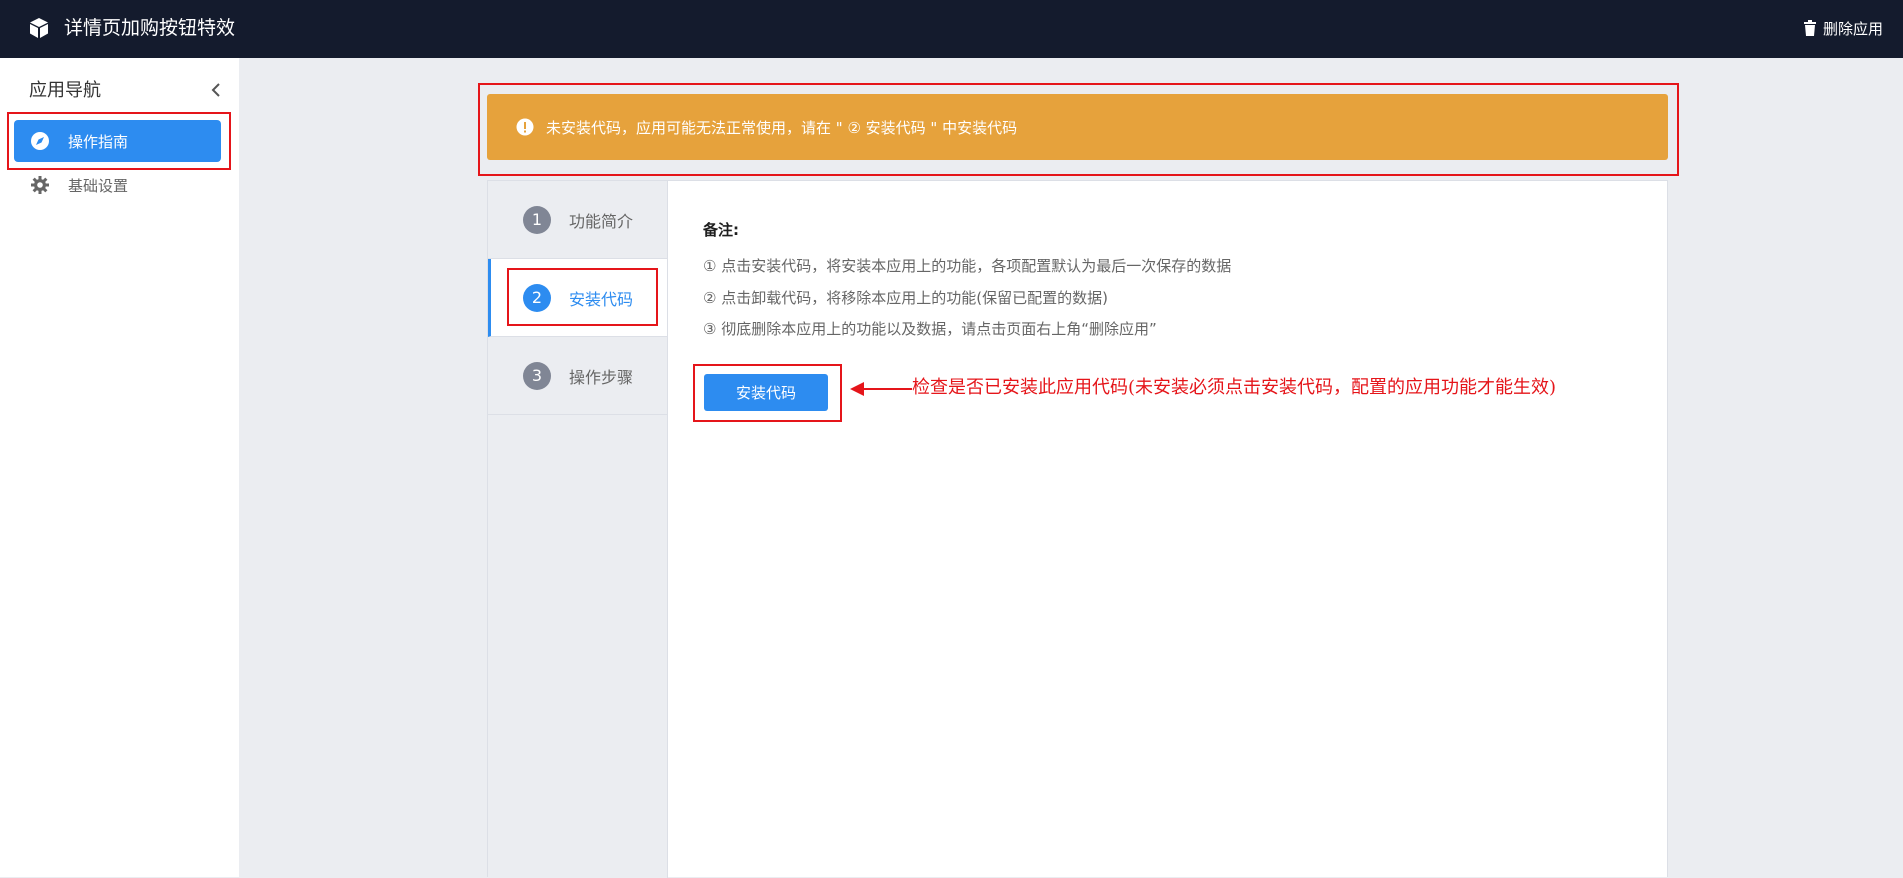 Image resolution: width=1903 pixels, height=878 pixels. Describe the element at coordinates (1077, 127) in the screenshot. I see `warning-alert: 未安装代码，应用可能无法正常使用，请在 " ② 安装代码 " 中安装代码` at that location.